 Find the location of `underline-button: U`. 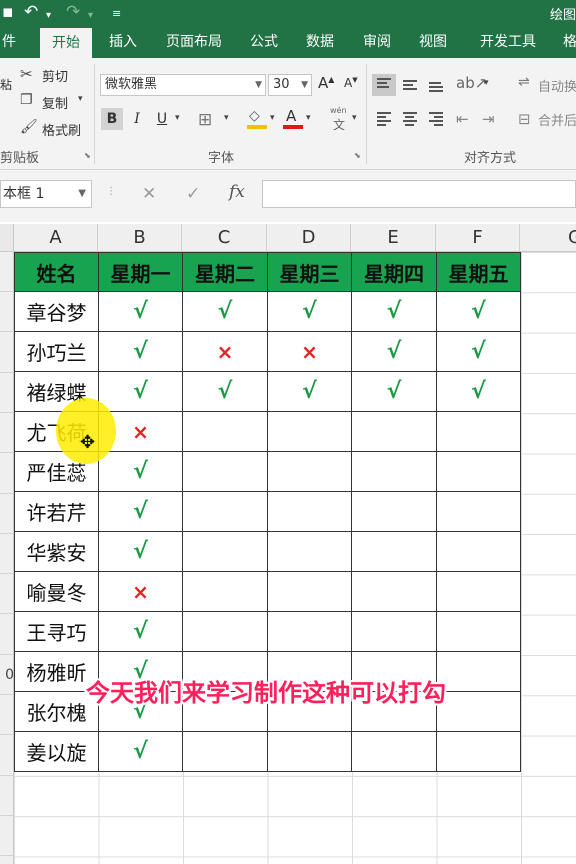

underline-button: U is located at coordinates (162, 119).